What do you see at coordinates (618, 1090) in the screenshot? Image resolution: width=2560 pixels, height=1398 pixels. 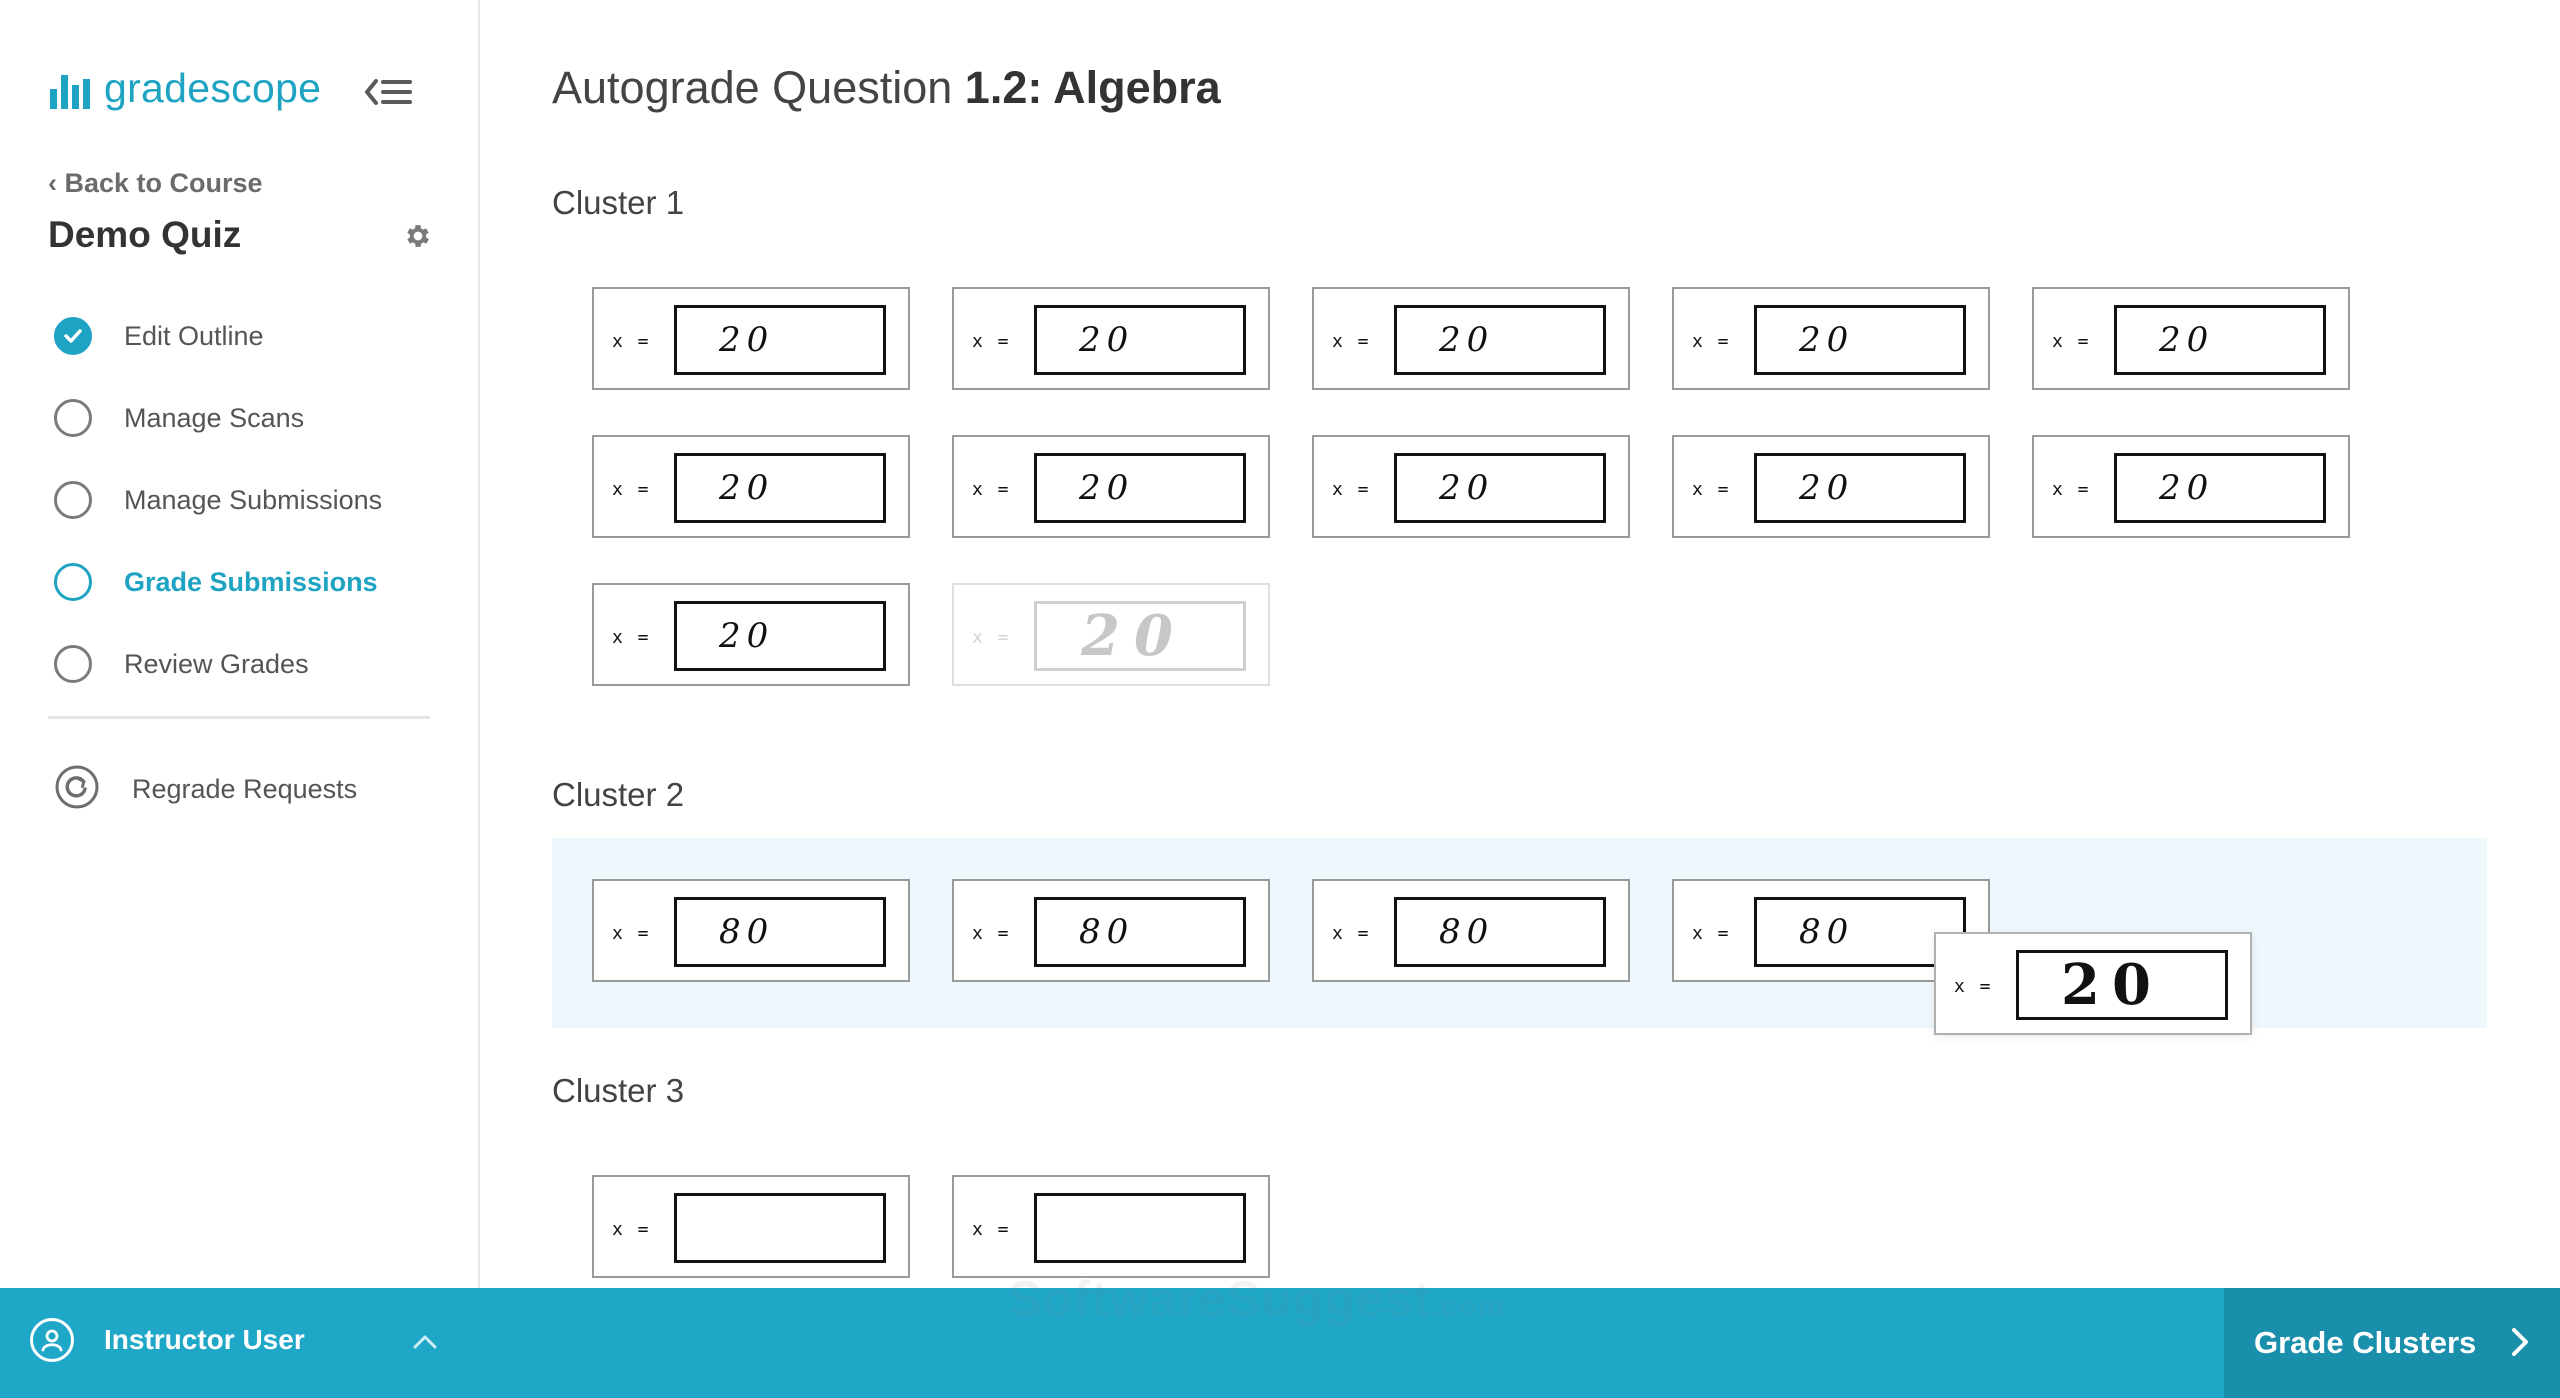 I see `cluster-title: Cluster 3` at bounding box center [618, 1090].